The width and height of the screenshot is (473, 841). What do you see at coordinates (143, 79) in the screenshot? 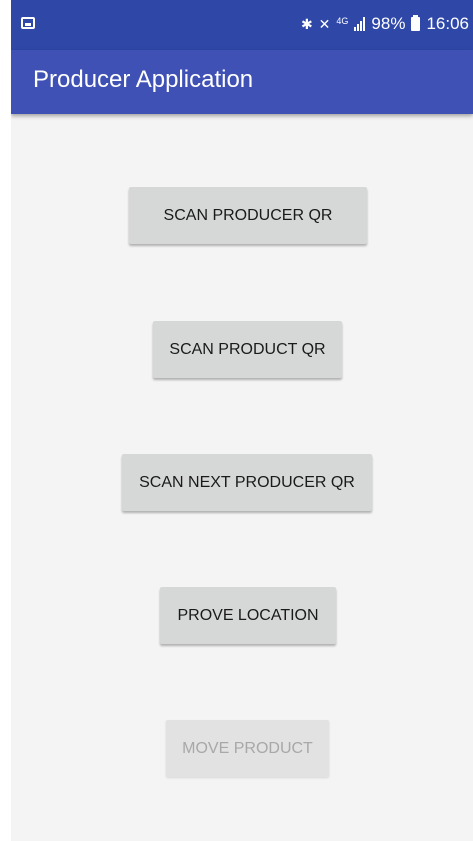
I see `app-title: Producer Application` at bounding box center [143, 79].